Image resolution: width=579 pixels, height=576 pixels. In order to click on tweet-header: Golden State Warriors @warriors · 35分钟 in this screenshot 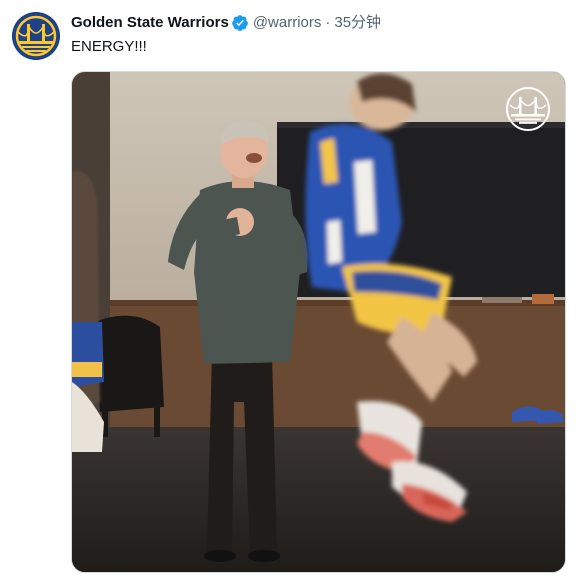, I will do `click(226, 23)`.